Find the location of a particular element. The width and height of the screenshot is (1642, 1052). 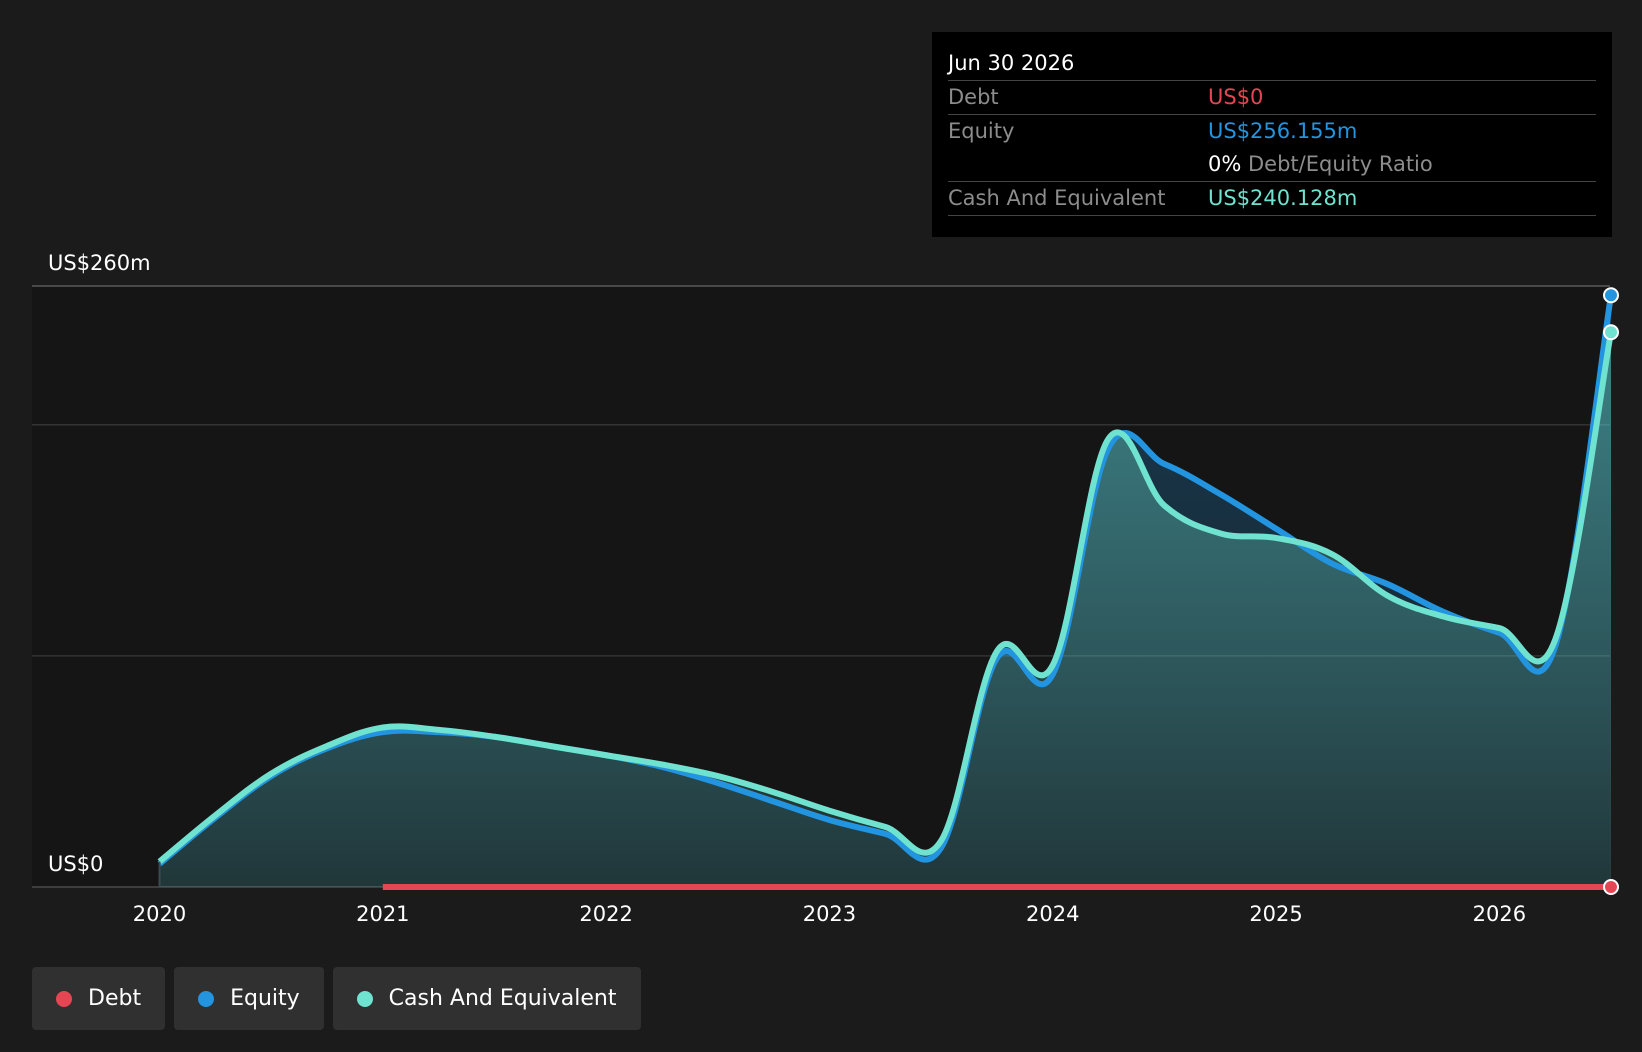

x-tick-label: 2025 is located at coordinates (1275, 914).